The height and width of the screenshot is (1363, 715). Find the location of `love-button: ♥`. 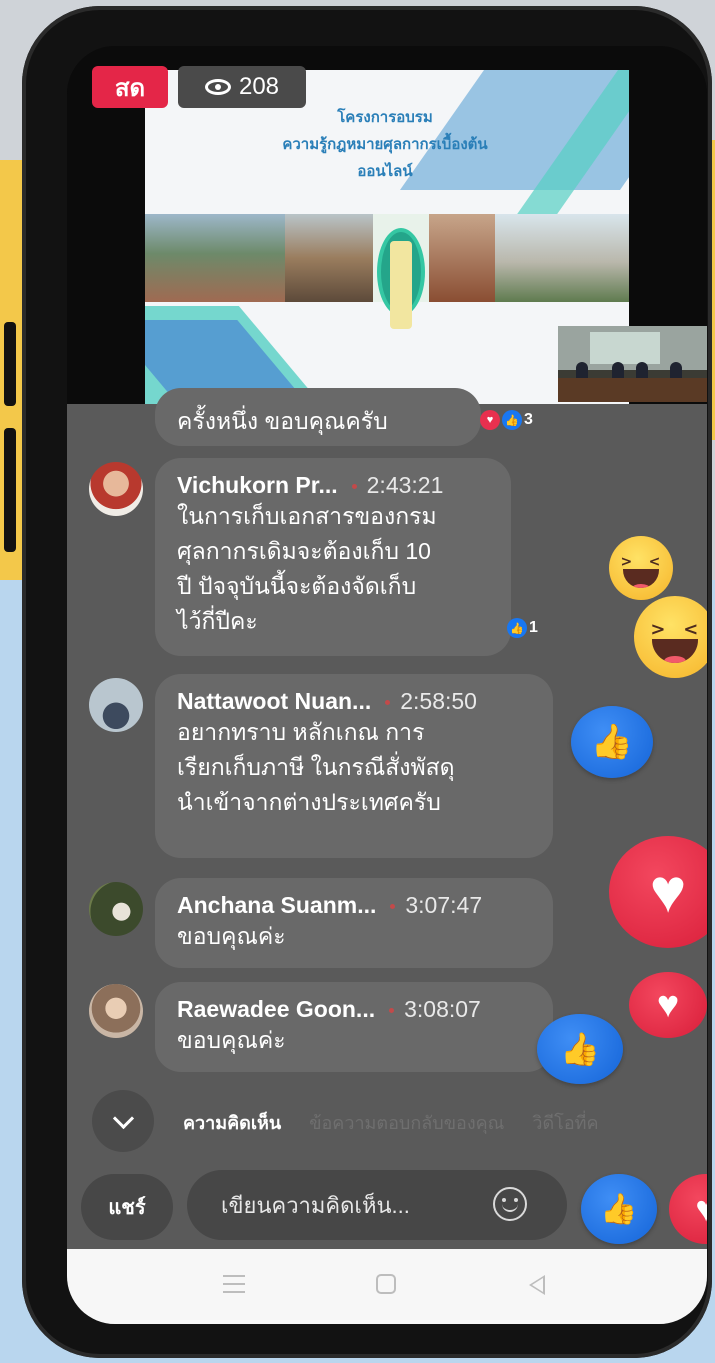

love-button: ♥ is located at coordinates (688, 1209).